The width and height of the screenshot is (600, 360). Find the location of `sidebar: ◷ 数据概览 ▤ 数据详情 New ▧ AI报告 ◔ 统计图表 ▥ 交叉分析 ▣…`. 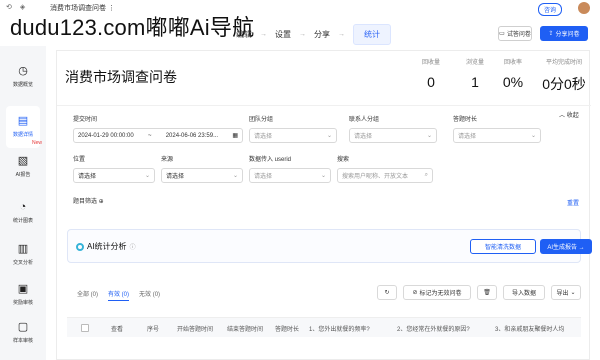

sidebar: ◷ 数据概览 ▤ 数据详情 New ▧ AI报告 ◔ 统计图表 ▥ 交叉分析 ▣… is located at coordinates (23, 203).